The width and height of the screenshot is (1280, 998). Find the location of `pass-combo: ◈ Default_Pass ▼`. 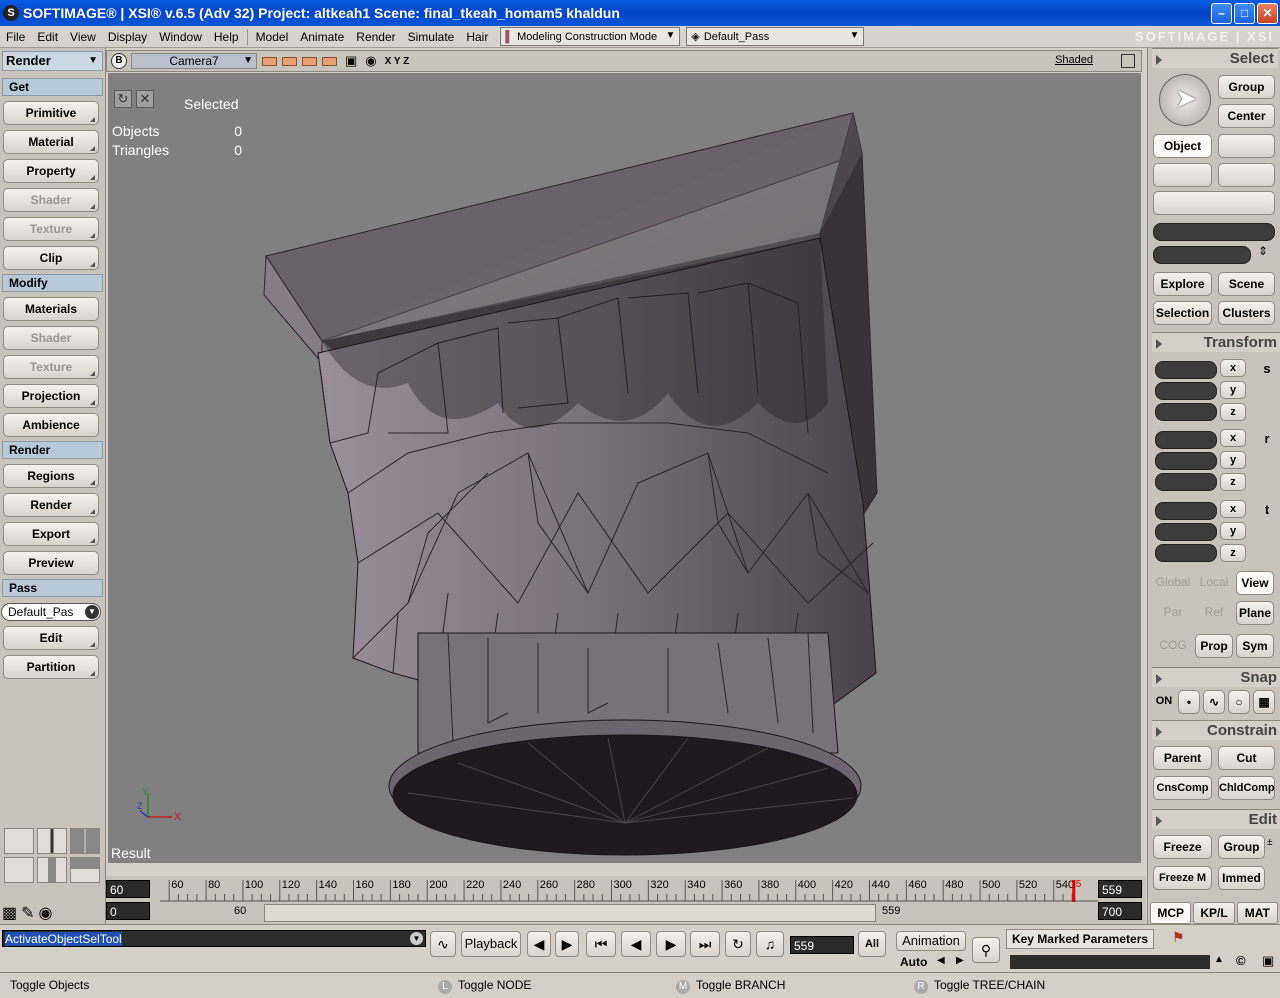

pass-combo: ◈ Default_Pass ▼ is located at coordinates (775, 36).